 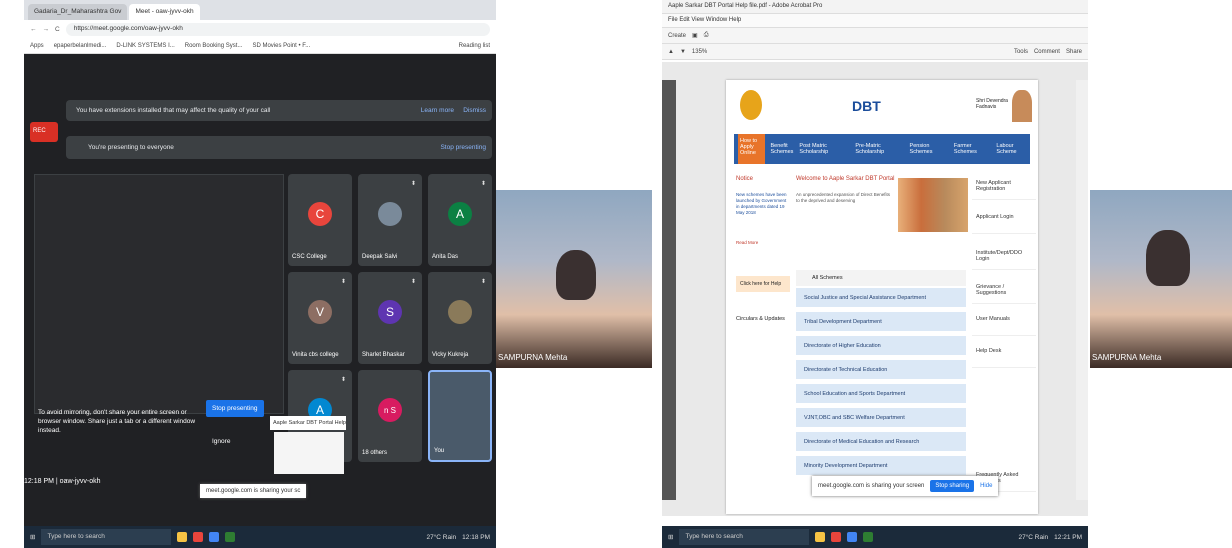 What do you see at coordinates (952, 486) in the screenshot?
I see `stop-sharing-button: Stop sharing` at bounding box center [952, 486].